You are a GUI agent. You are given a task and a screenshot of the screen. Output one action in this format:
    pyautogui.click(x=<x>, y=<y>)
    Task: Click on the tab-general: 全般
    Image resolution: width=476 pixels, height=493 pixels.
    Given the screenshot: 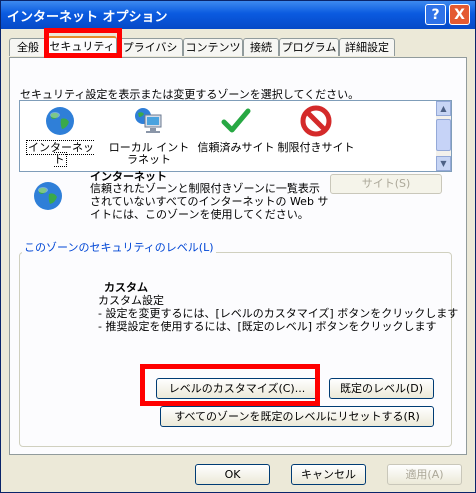 What is the action you would take?
    pyautogui.click(x=28, y=47)
    